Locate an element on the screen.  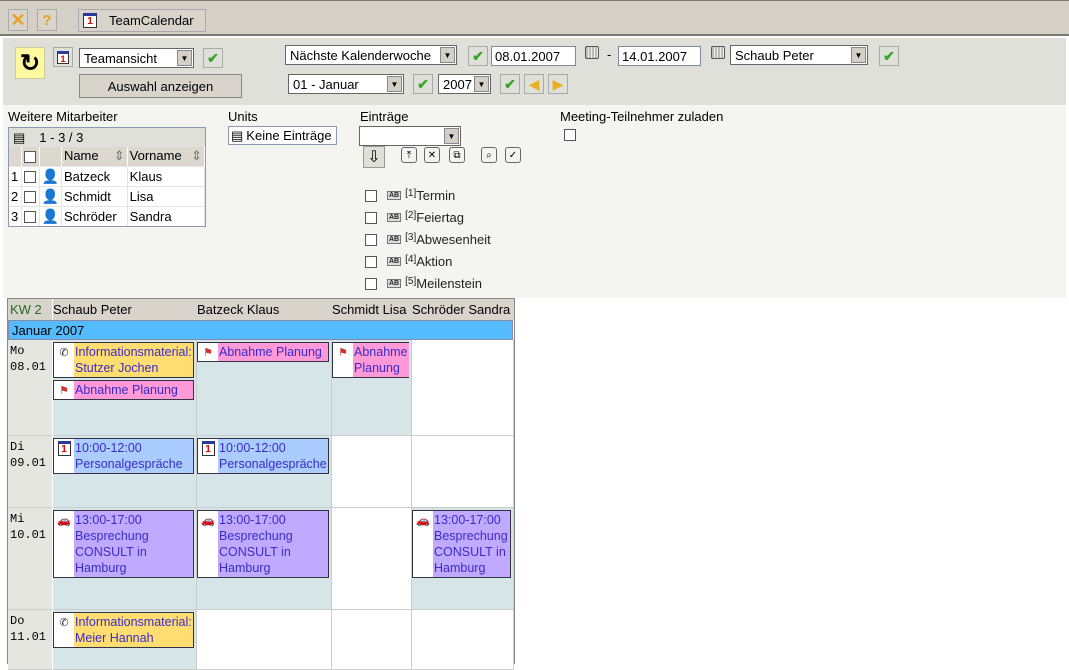
year-select: 2007 ▼ is located at coordinates (464, 84).